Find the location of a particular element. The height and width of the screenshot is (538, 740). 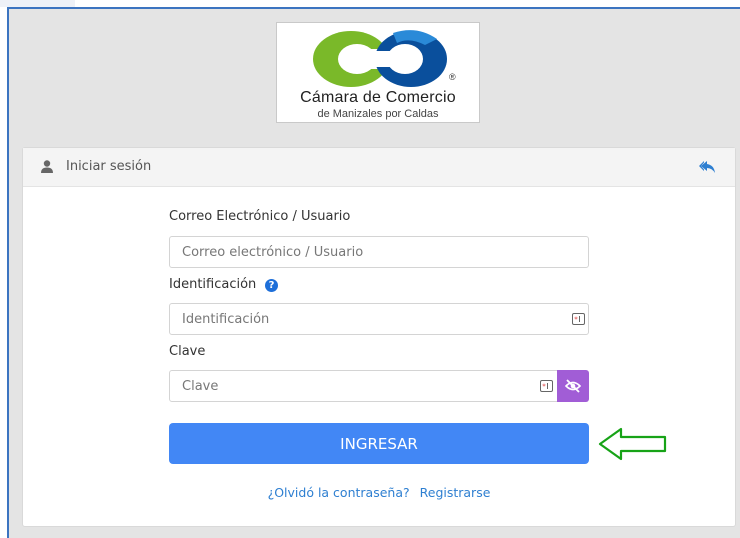

logo-name-line2: de Manizales por Caldas is located at coordinates (378, 114).